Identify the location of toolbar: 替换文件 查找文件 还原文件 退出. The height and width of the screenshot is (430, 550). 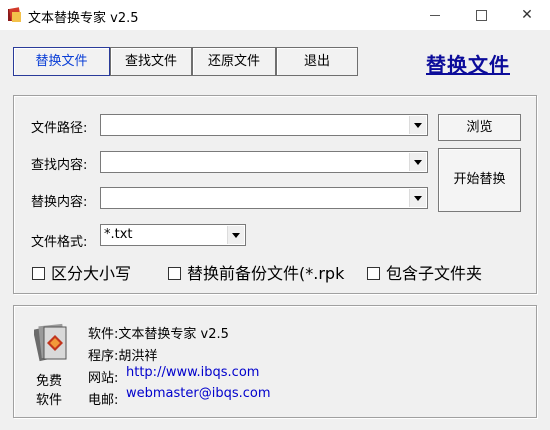
(185, 61).